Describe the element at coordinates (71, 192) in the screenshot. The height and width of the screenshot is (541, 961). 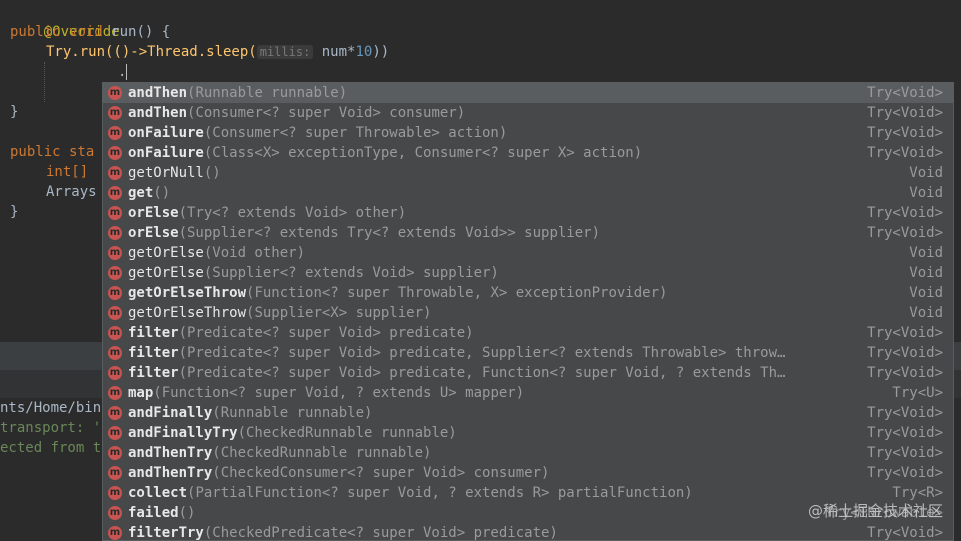
I see `arrays-token: Arrays` at that location.